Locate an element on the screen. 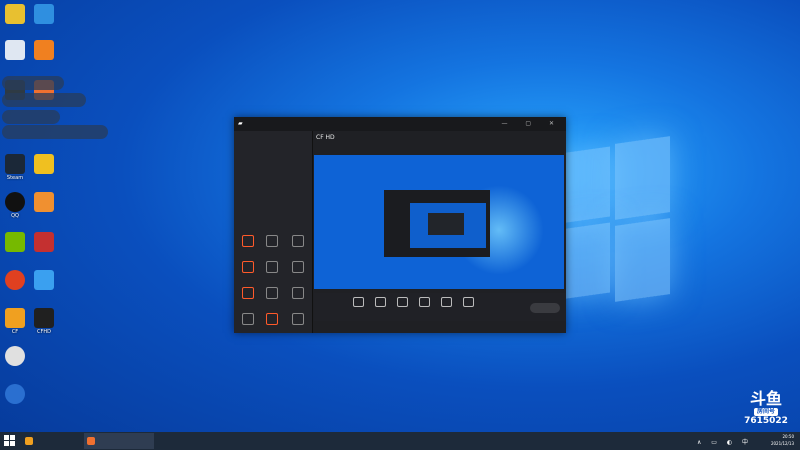  nested-preview-window is located at coordinates (446, 224).